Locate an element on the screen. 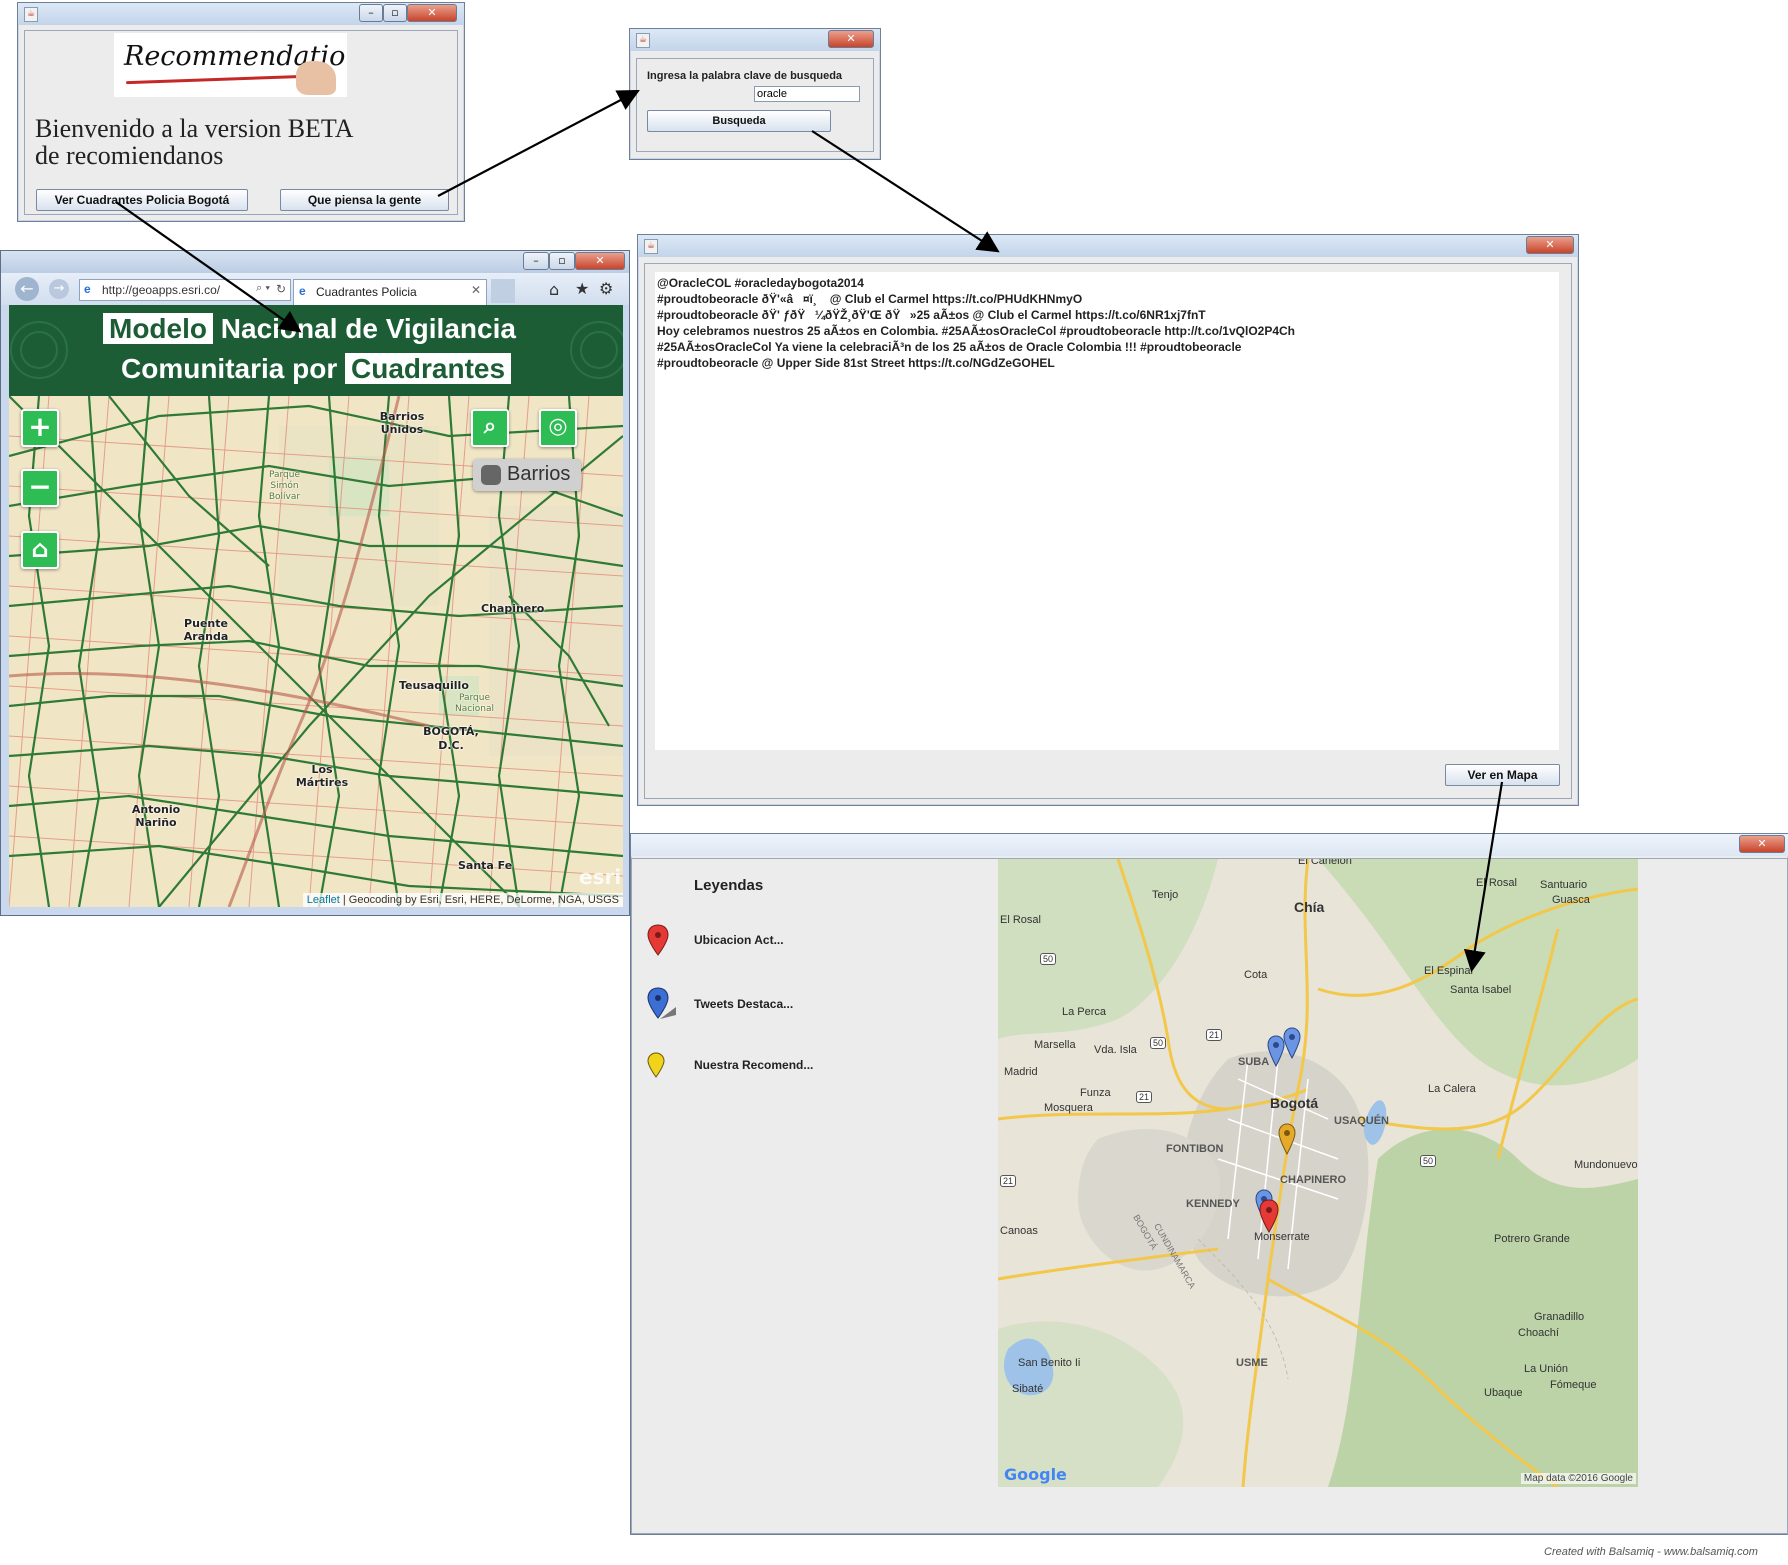 This screenshot has width=1788, height=1565. map-place-label: Mosquera is located at coordinates (1068, 1108).